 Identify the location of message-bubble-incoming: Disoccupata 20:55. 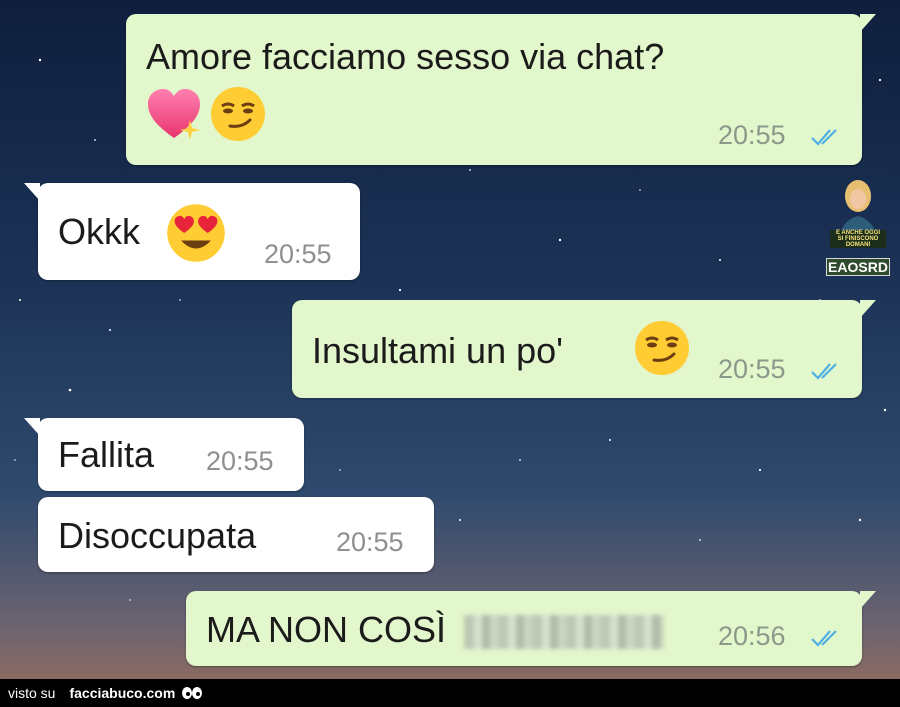
(236, 534).